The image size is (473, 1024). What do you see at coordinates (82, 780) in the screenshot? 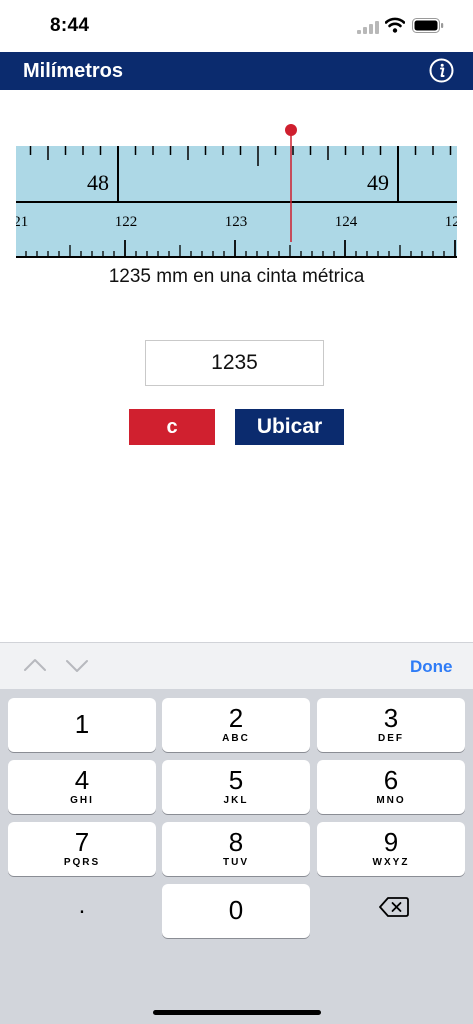
I see `key-digit: 4` at bounding box center [82, 780].